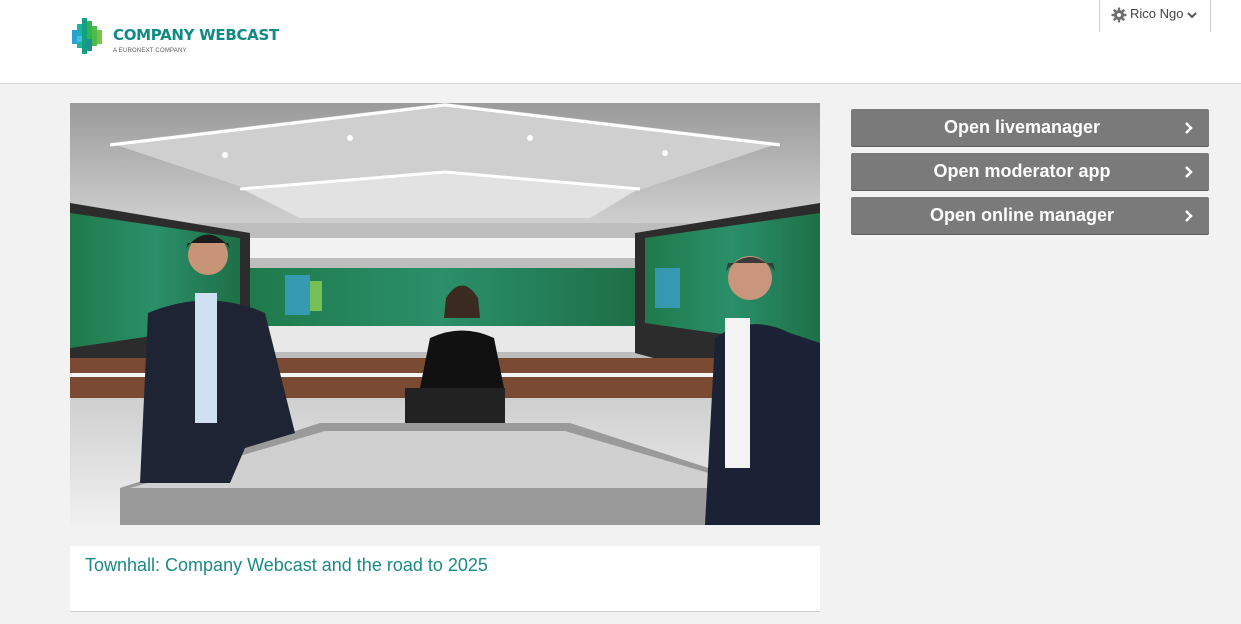  I want to click on open-livemanager-button: Open livemanager, so click(1030, 127).